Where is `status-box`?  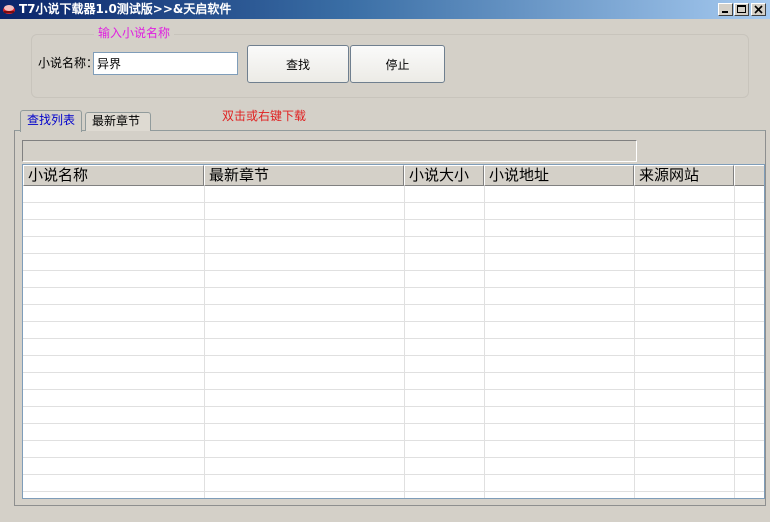
status-box is located at coordinates (329, 151).